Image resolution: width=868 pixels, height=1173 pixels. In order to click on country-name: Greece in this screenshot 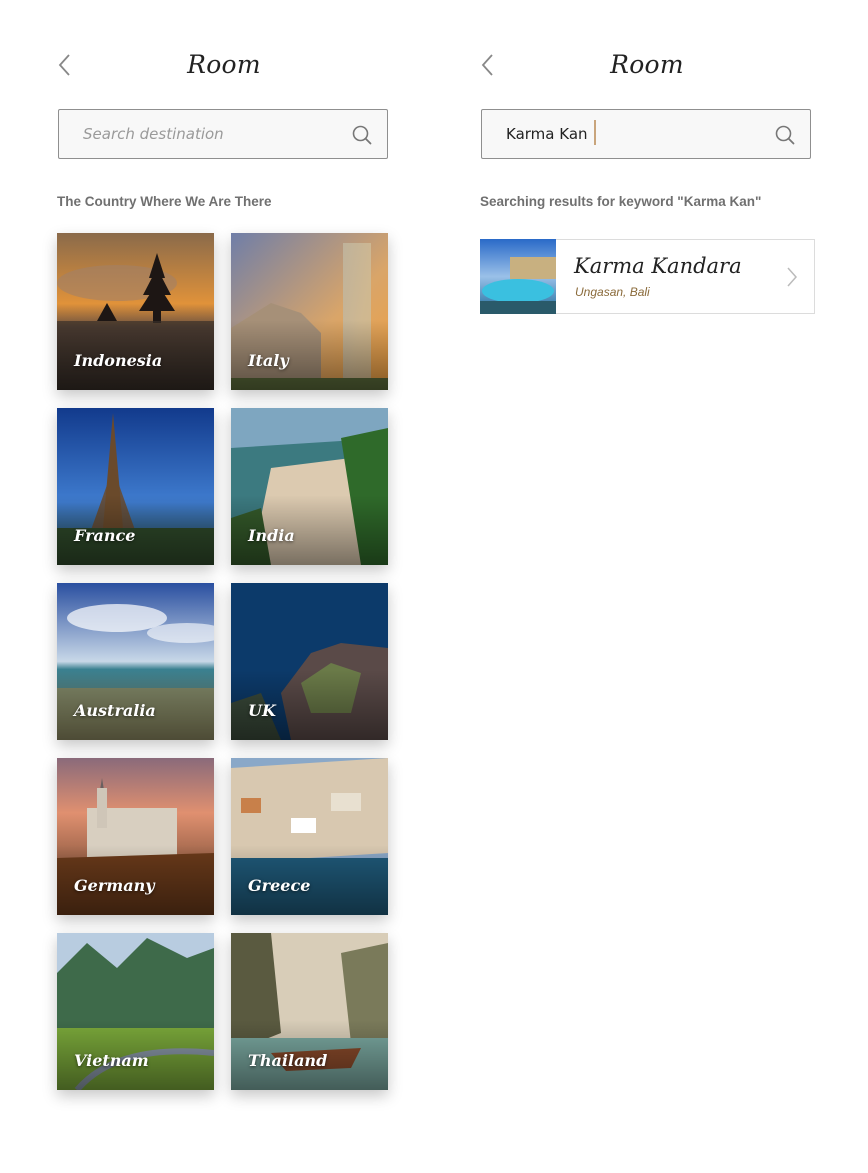, I will do `click(279, 885)`.